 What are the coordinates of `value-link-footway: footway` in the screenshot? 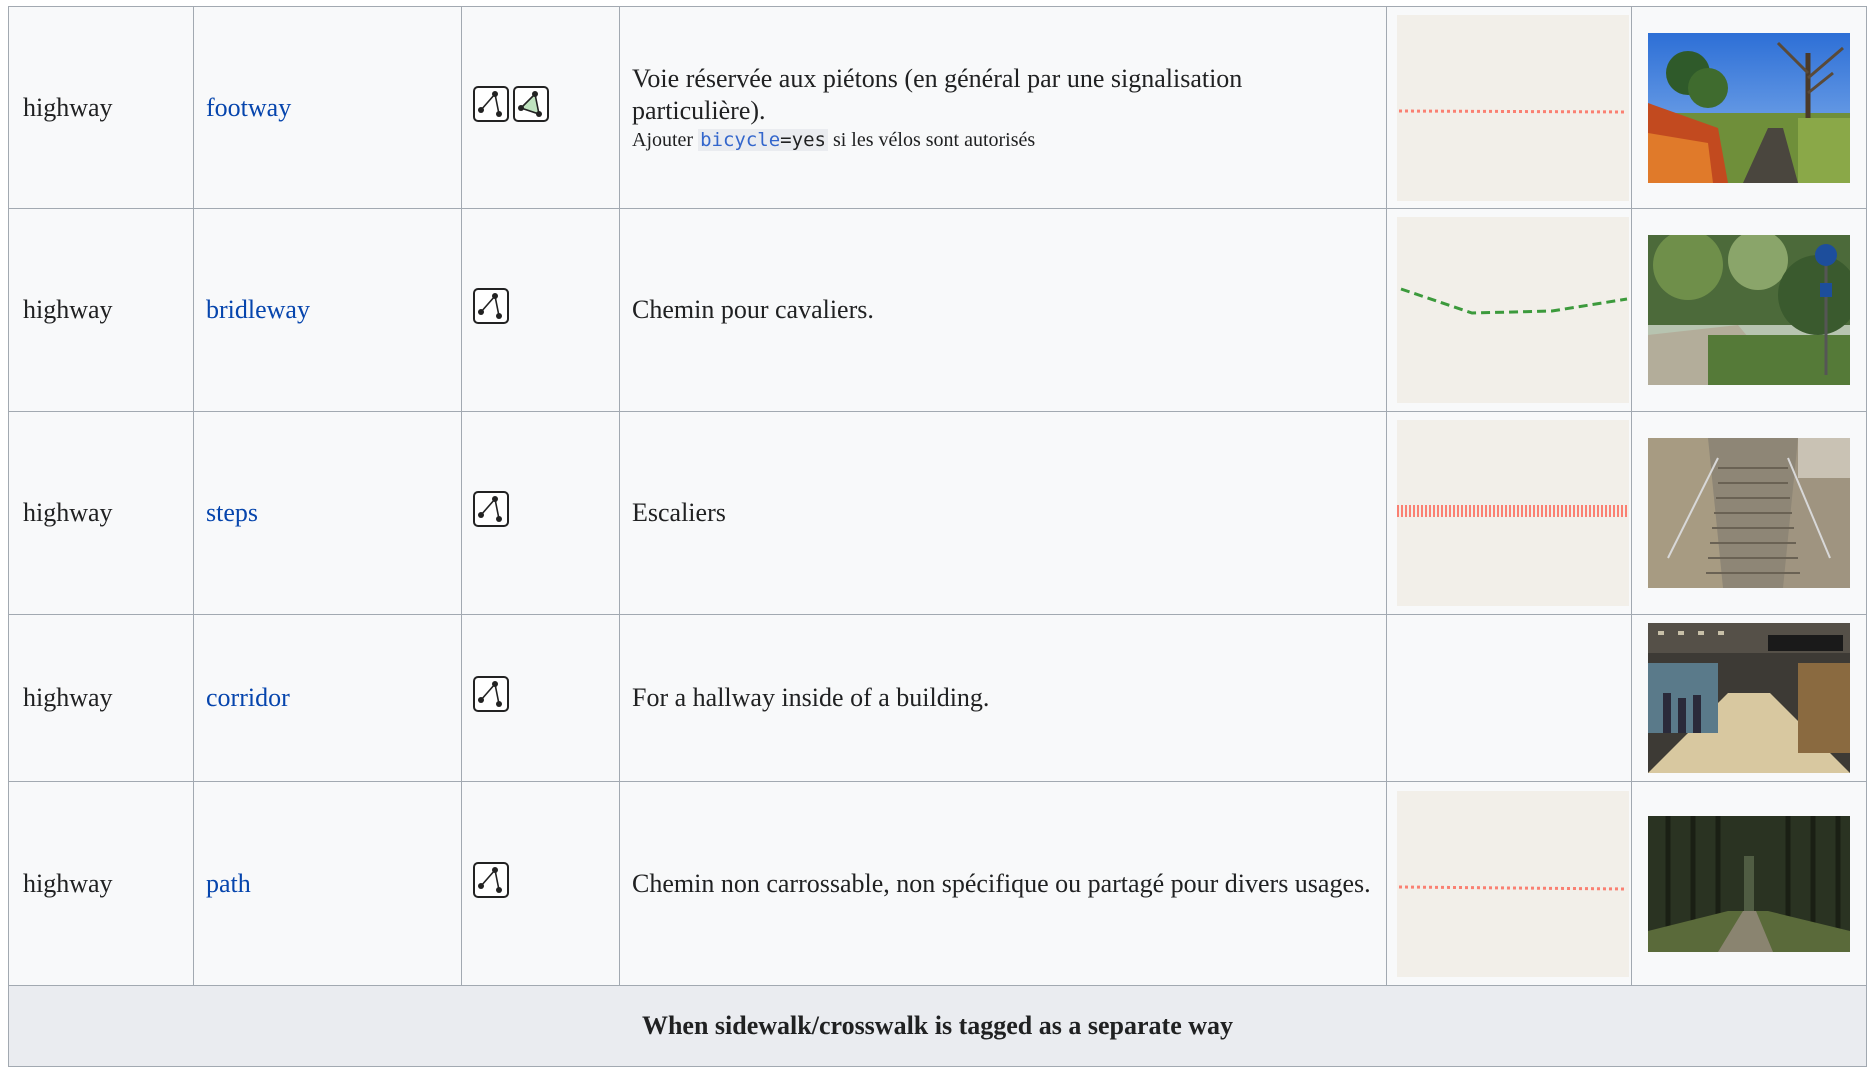 It's located at (248, 107).